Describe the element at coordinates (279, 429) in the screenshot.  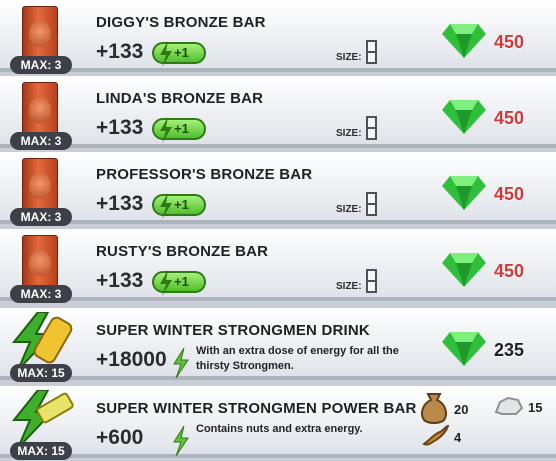
I see `item-description: Contains nuts and extra energy.` at that location.